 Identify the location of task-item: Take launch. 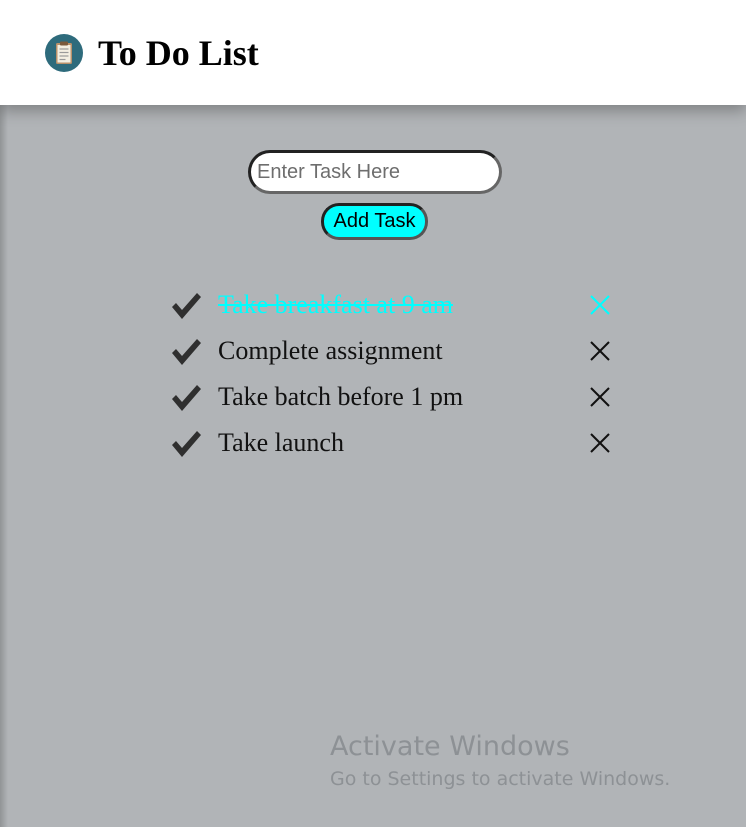
(395, 444).